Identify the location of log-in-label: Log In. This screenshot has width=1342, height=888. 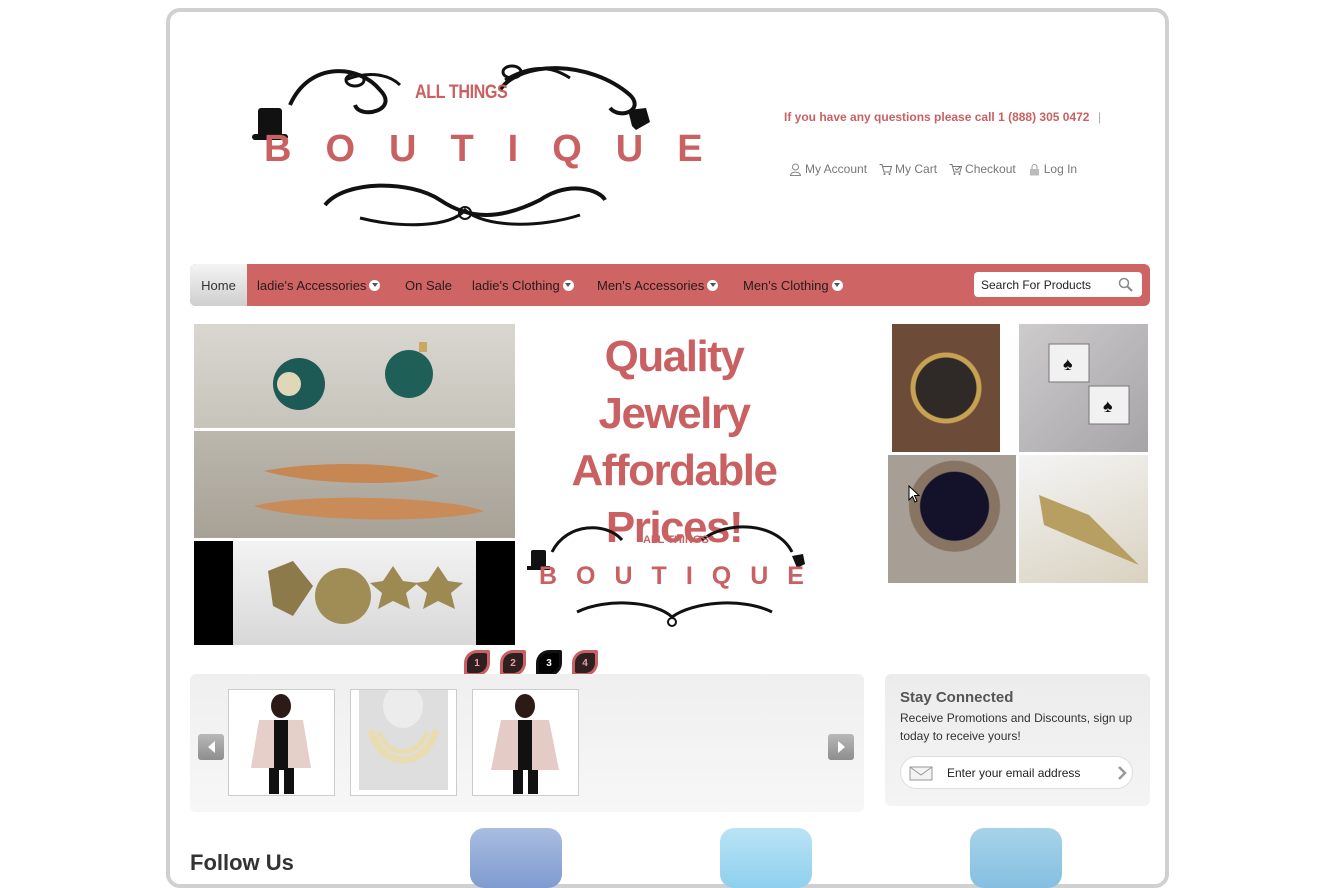
(1060, 169).